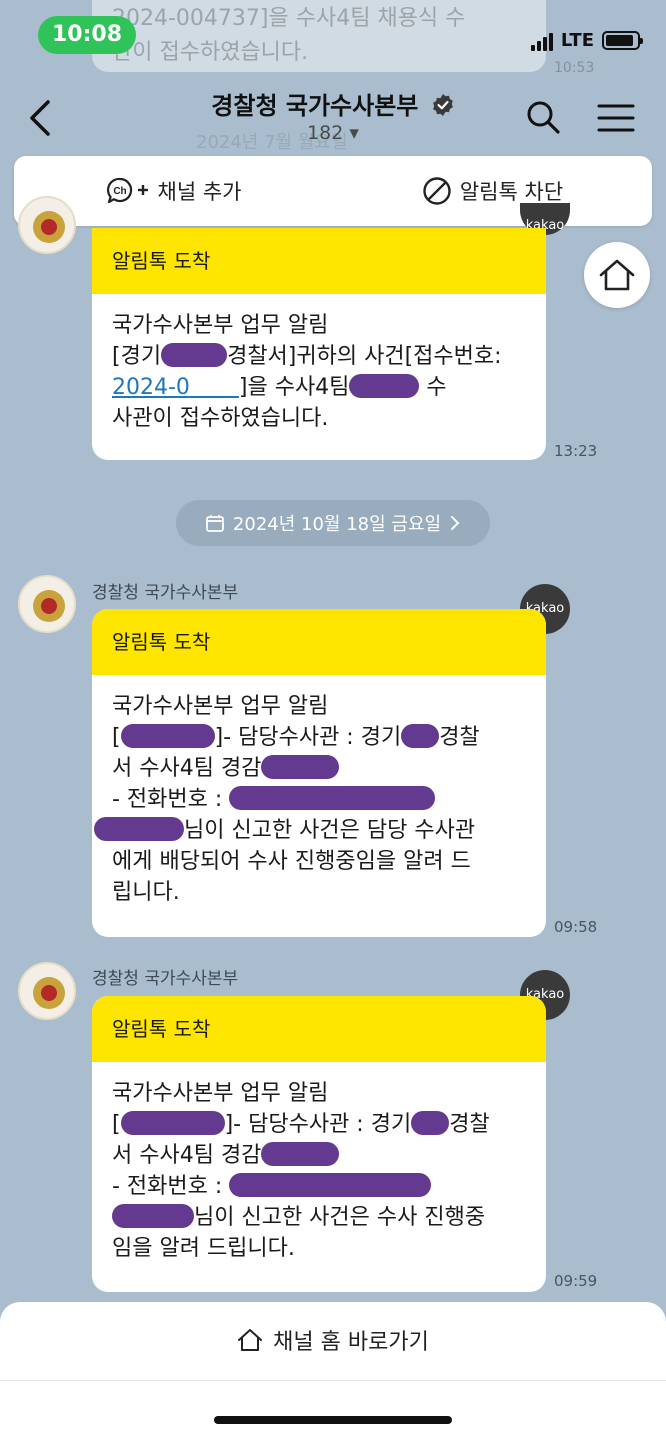 The image size is (666, 1440). What do you see at coordinates (337, 524) in the screenshot?
I see `date-divider-label: 2024년 10월 18일 금요일` at bounding box center [337, 524].